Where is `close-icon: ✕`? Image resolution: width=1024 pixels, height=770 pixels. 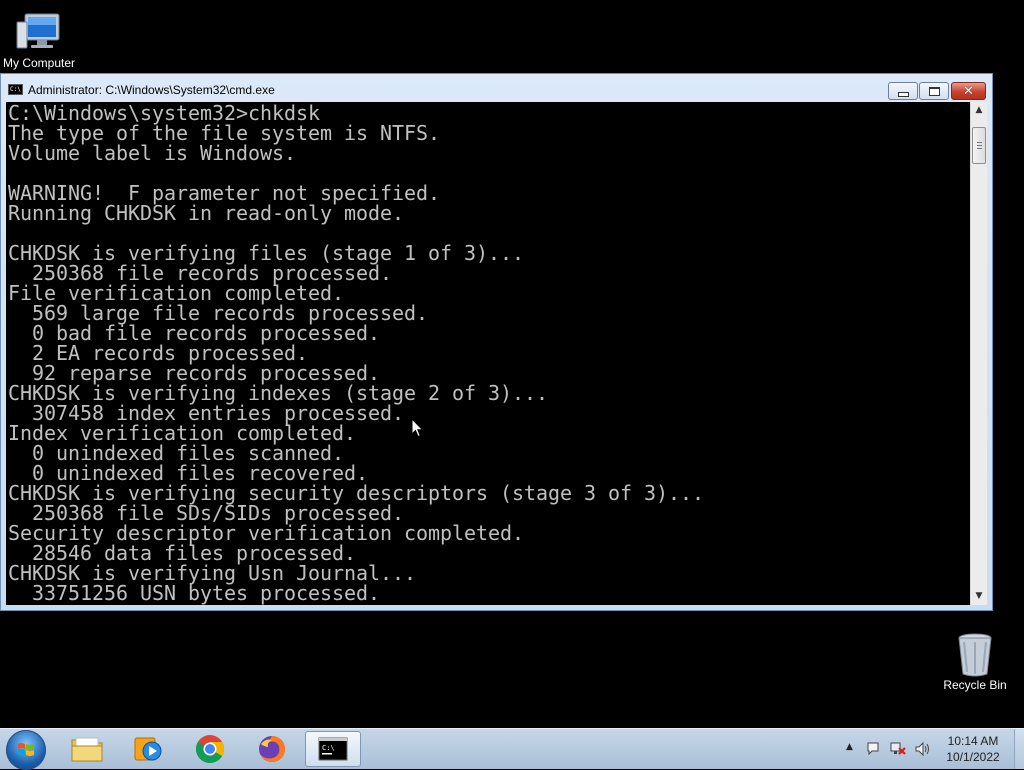 close-icon: ✕ is located at coordinates (968, 91).